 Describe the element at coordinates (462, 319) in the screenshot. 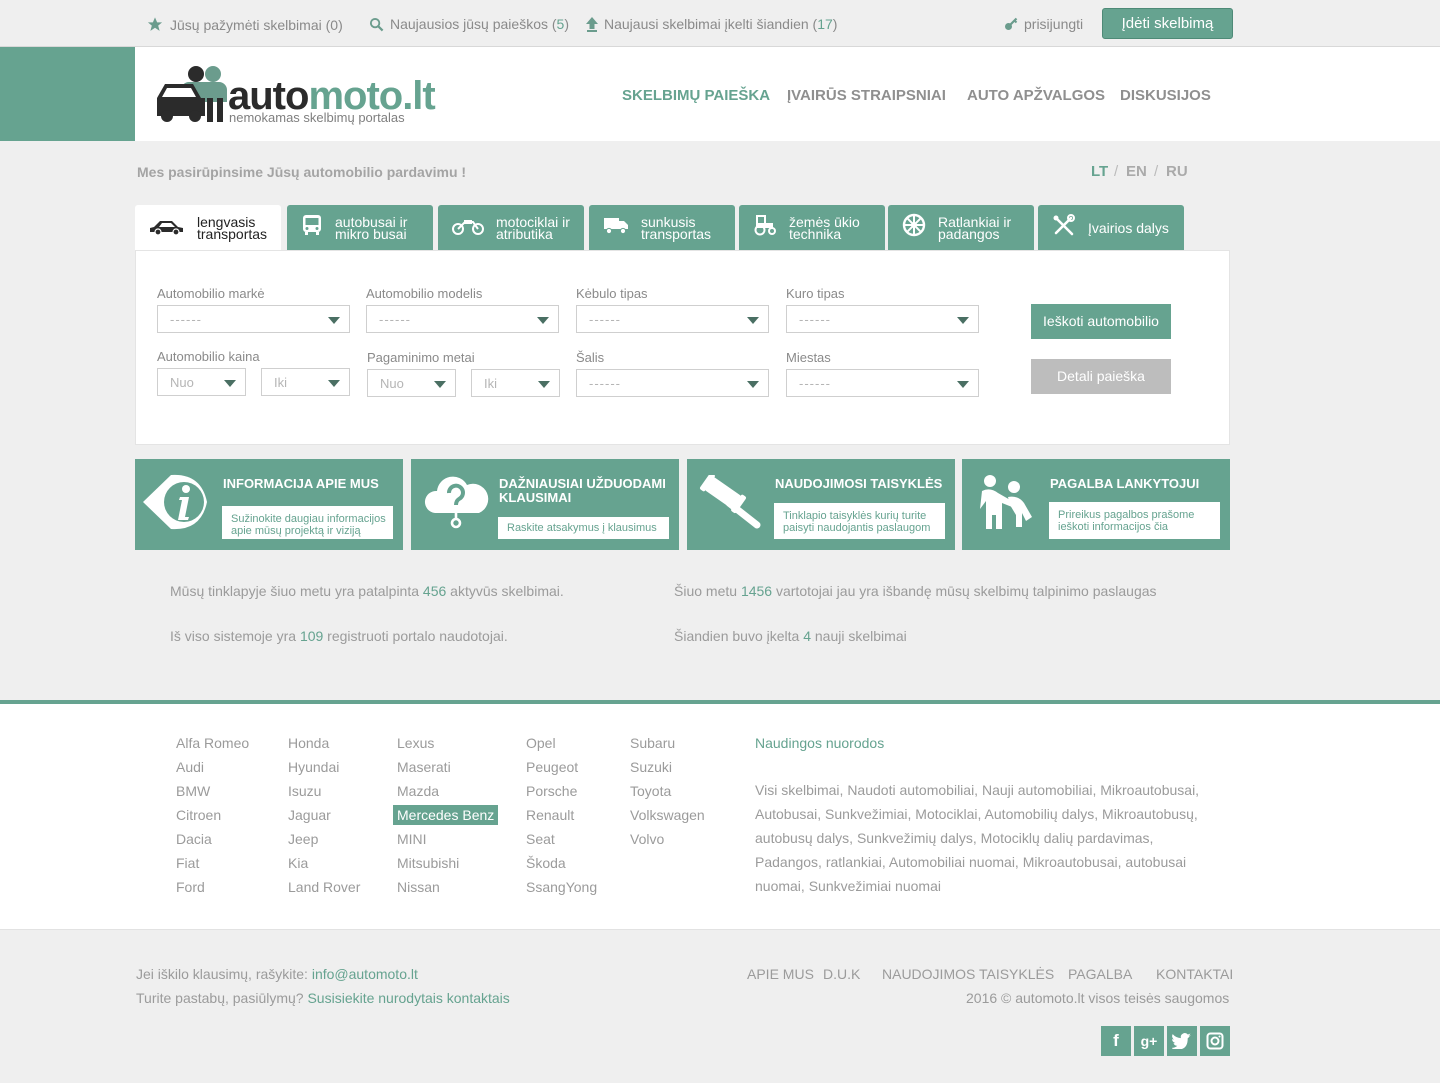

I see `model-select: ------` at that location.